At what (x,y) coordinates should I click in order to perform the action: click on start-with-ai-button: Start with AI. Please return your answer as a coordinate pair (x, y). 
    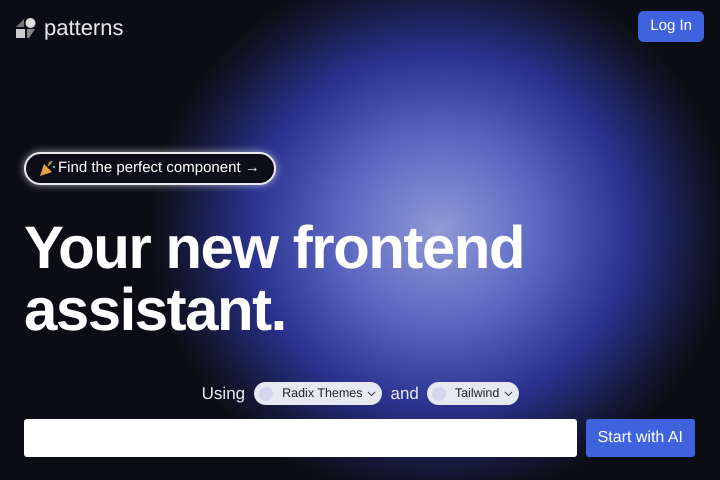
    Looking at the image, I should click on (640, 437).